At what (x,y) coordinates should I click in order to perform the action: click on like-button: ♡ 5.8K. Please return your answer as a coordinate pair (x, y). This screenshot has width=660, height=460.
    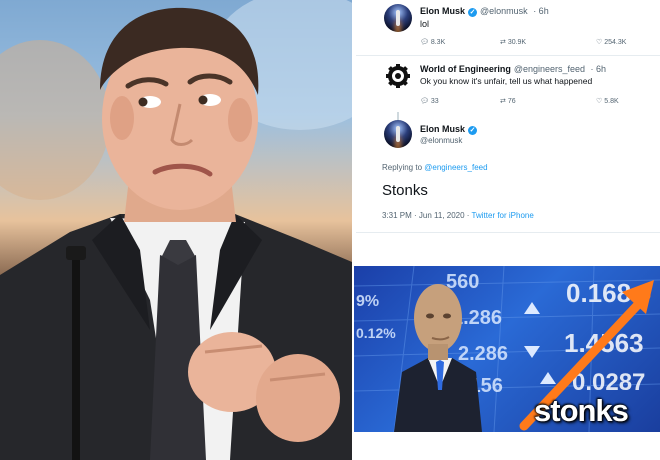
    Looking at the image, I should click on (607, 101).